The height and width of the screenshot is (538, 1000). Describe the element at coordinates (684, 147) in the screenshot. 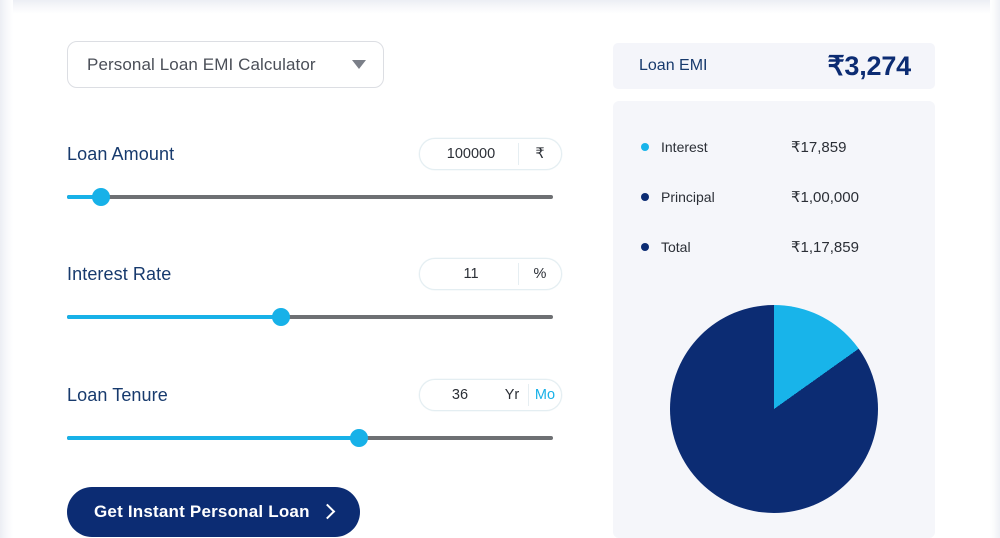

I see `legend-label-interest: Interest` at that location.